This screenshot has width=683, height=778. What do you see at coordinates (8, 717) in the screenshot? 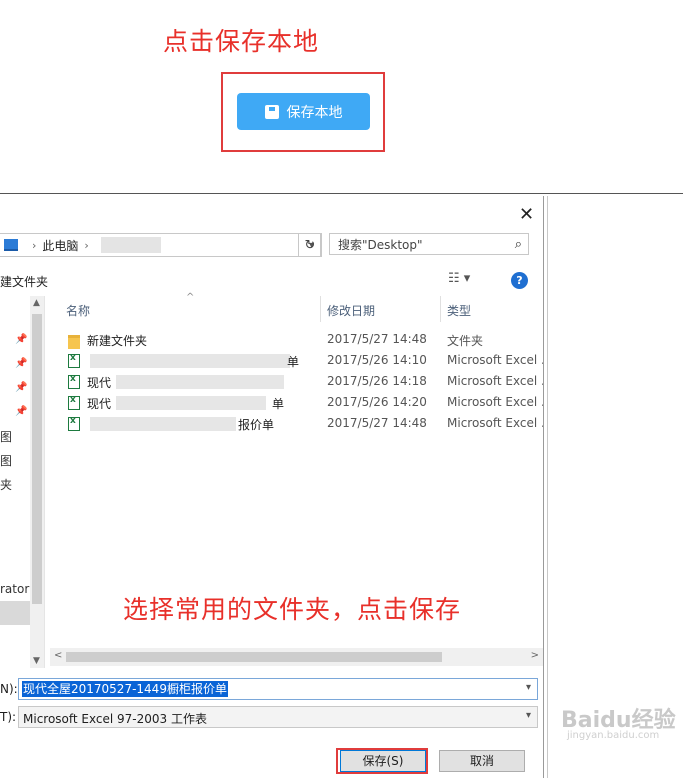
I see `filetype-label: T):` at bounding box center [8, 717].